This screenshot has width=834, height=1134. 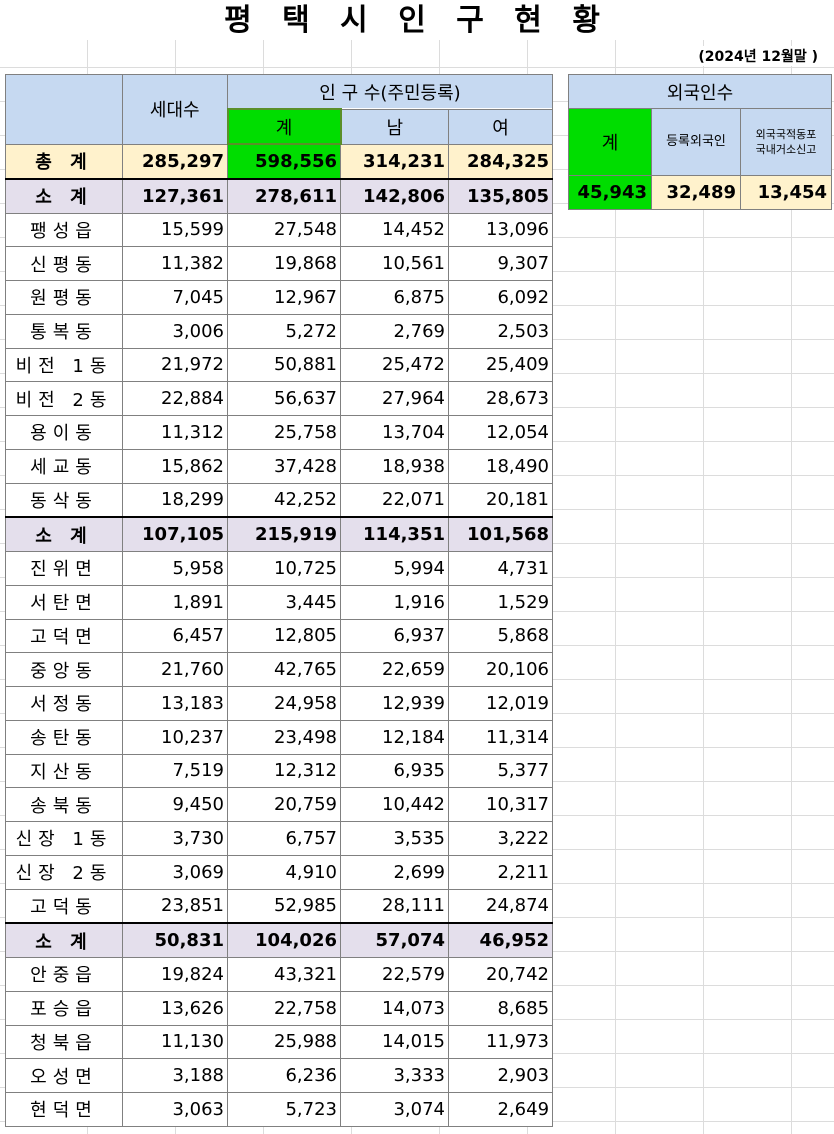 I want to click on subtotal-row: 소 계 107,105 215,919 114,351 101,568, so click(x=279, y=534).